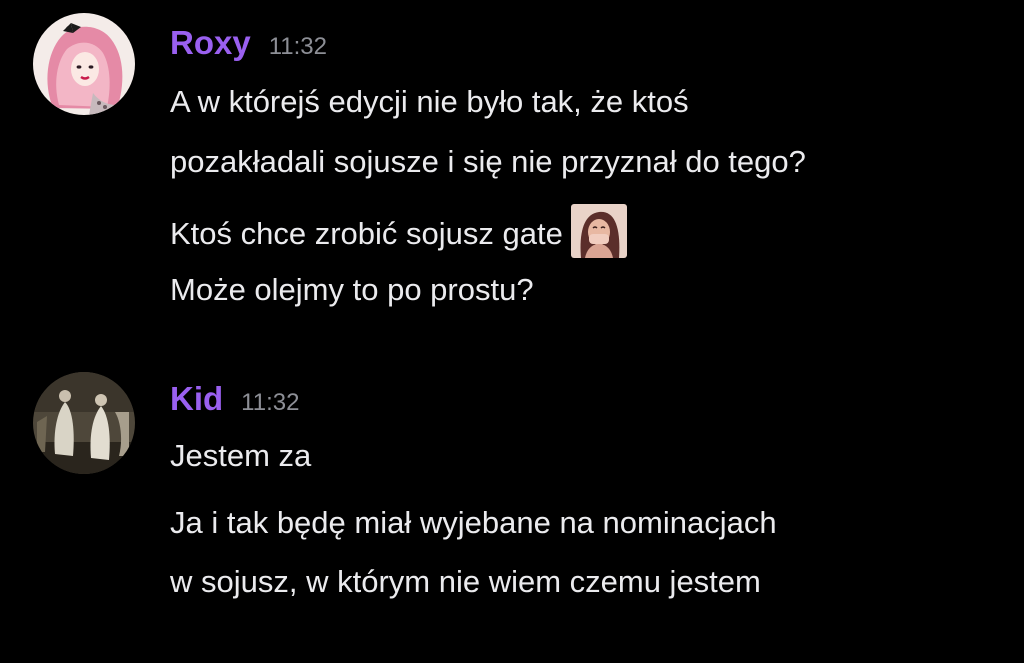 The image size is (1024, 663). I want to click on message-text-with-emoji: Ktoś chce zrobić sojusz gate, so click(398, 231).